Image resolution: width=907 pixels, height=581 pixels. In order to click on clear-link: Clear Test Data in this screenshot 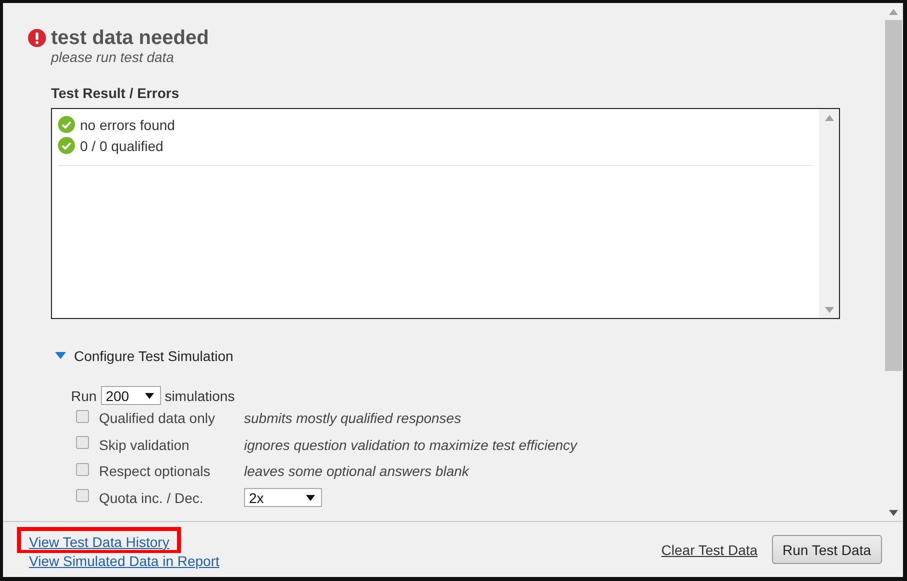, I will do `click(709, 550)`.